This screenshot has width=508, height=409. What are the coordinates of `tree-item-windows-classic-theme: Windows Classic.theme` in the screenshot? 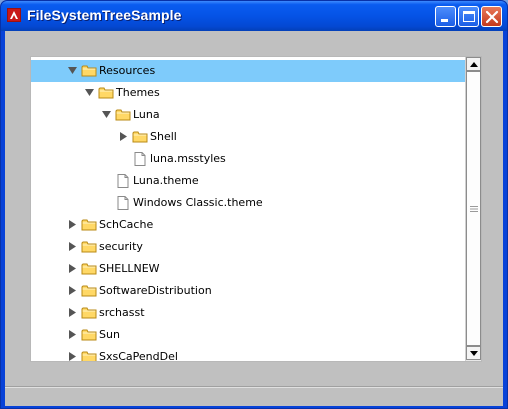 It's located at (248, 203).